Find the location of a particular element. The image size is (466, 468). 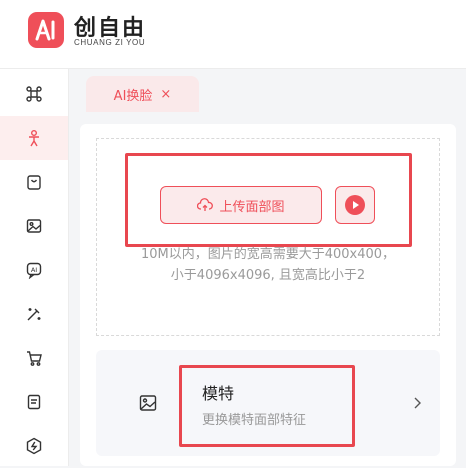

close-icon: × is located at coordinates (165, 94).